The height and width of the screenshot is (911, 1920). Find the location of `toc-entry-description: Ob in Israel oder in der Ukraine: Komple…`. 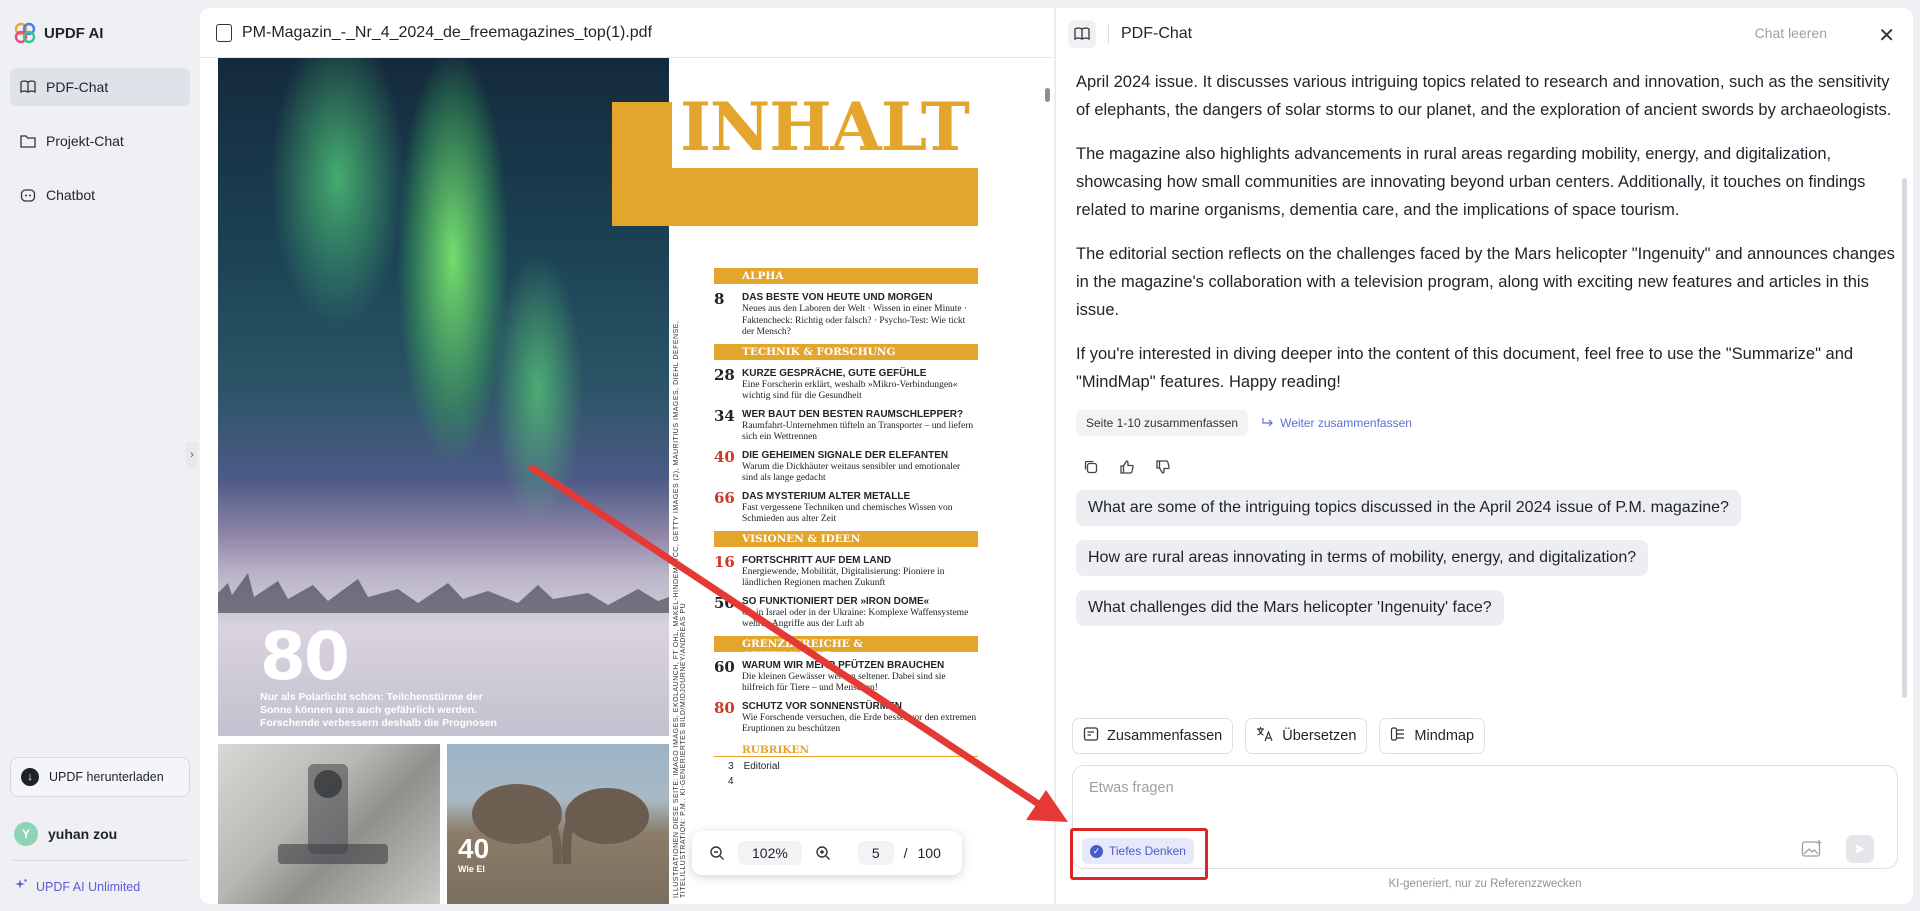

toc-entry-description: Ob in Israel oder in der Ukraine: Komple… is located at coordinates (855, 618).